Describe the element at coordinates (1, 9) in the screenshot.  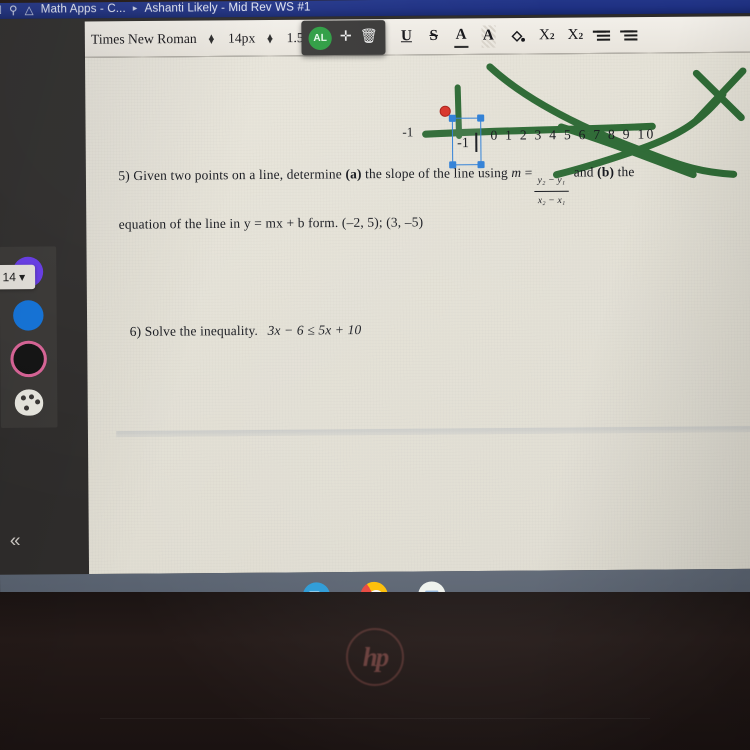
I see `window-icon: ☐` at that location.